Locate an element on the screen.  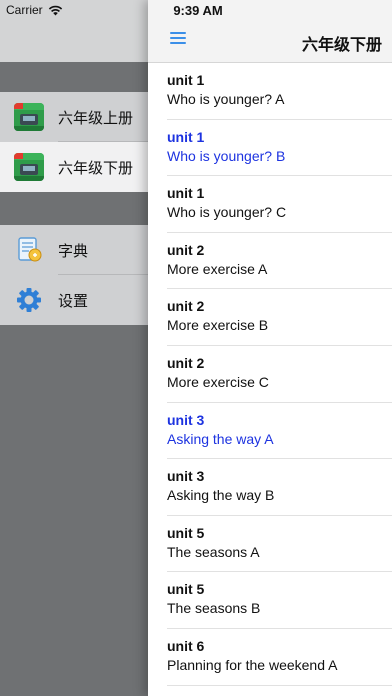
lesson-row: unit 2 More exercise C is located at coordinates (270, 374).